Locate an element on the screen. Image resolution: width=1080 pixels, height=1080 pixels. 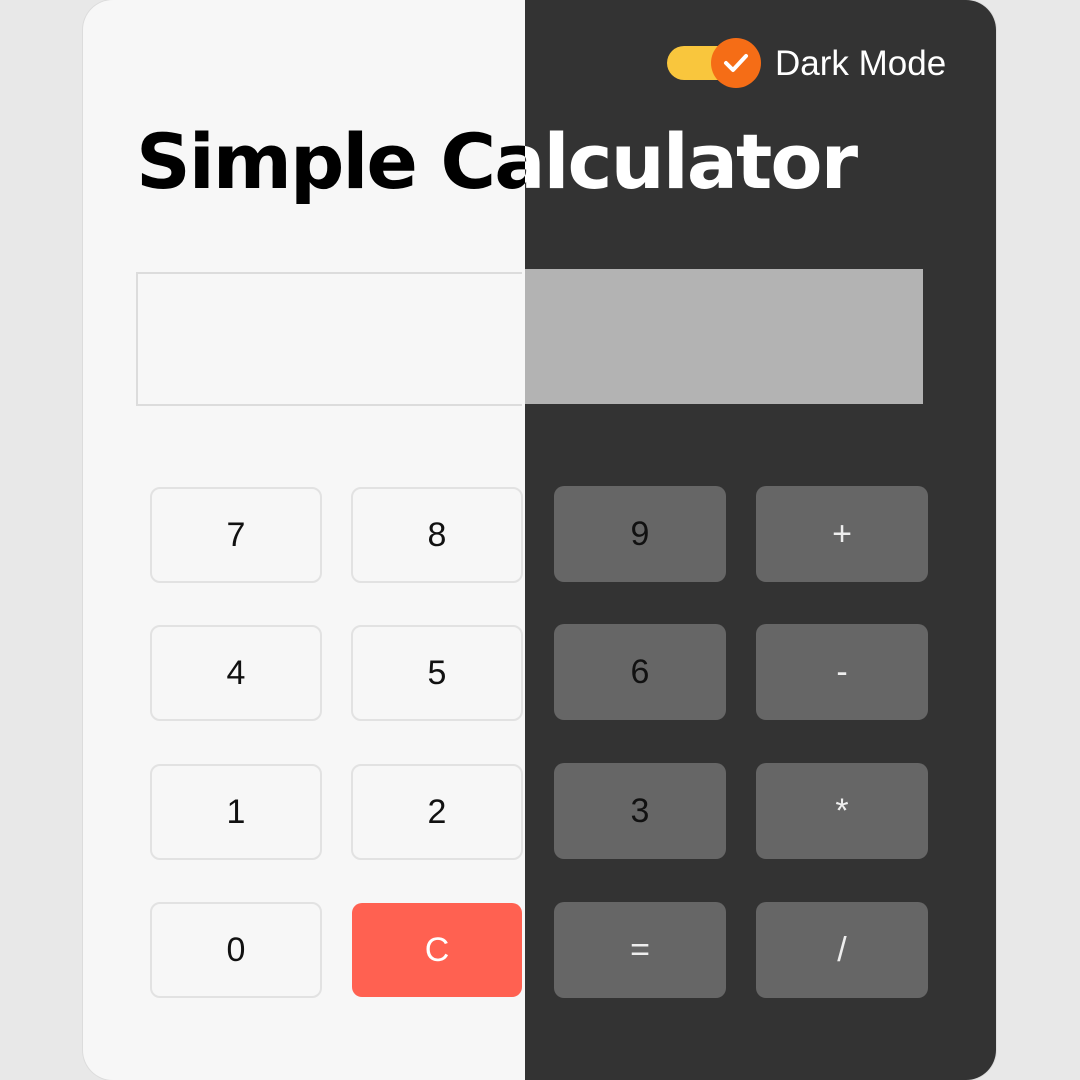
key-8: 8 is located at coordinates (437, 535).